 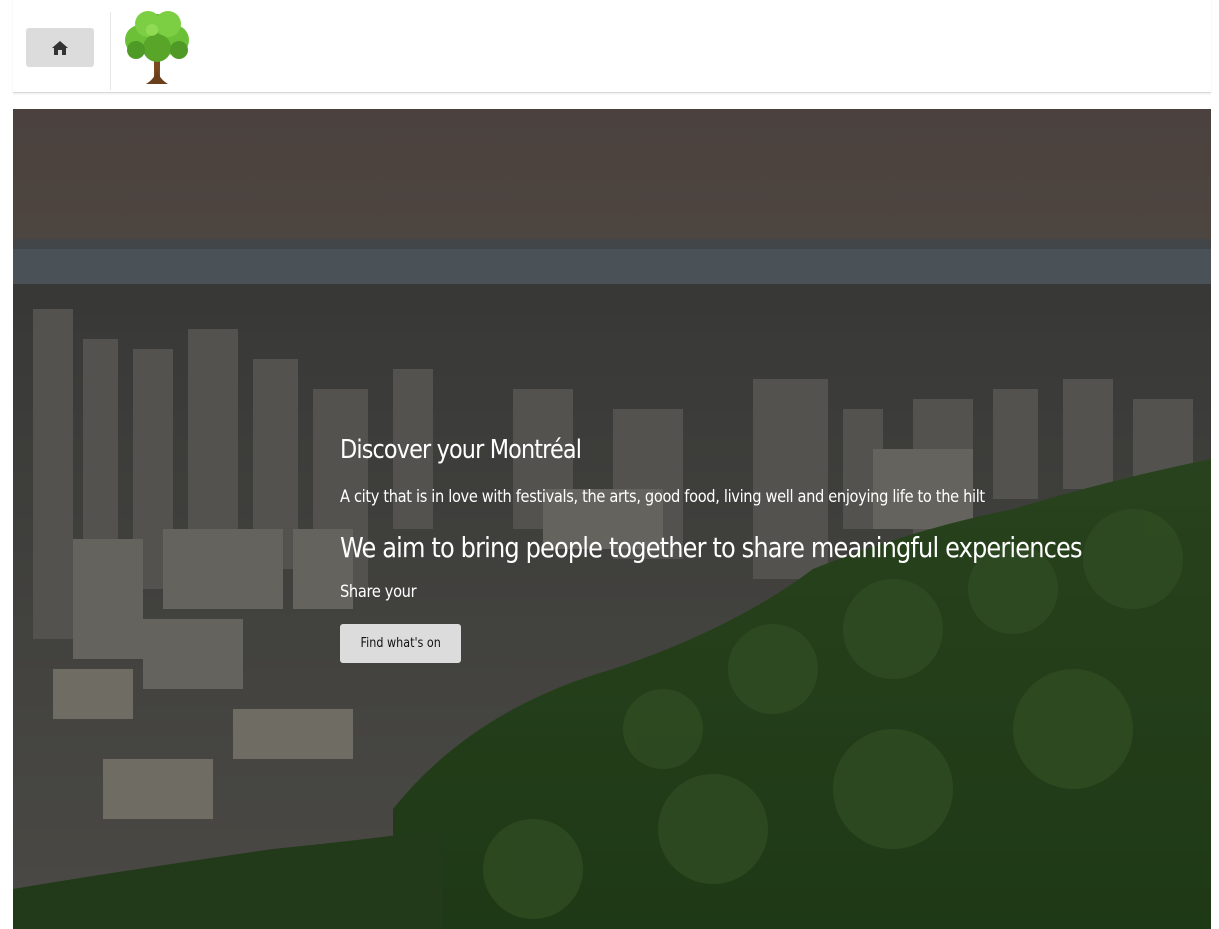 I want to click on top-navbar, so click(x=612, y=46).